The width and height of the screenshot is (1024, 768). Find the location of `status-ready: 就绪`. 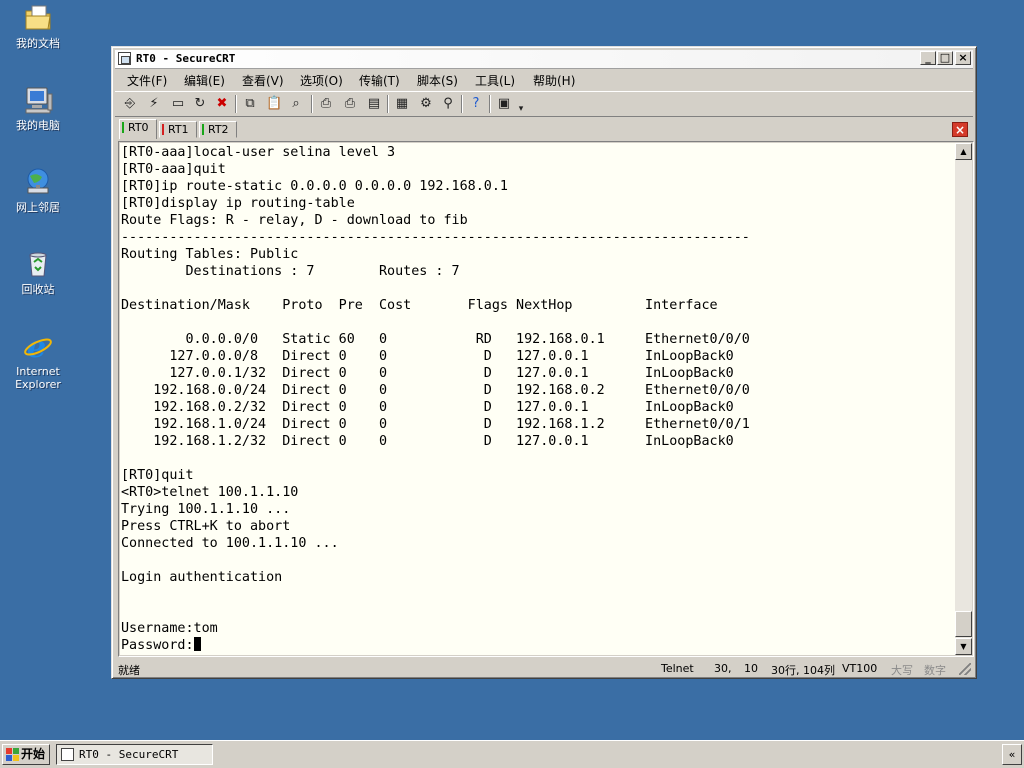

status-ready: 就绪 is located at coordinates (129, 670).